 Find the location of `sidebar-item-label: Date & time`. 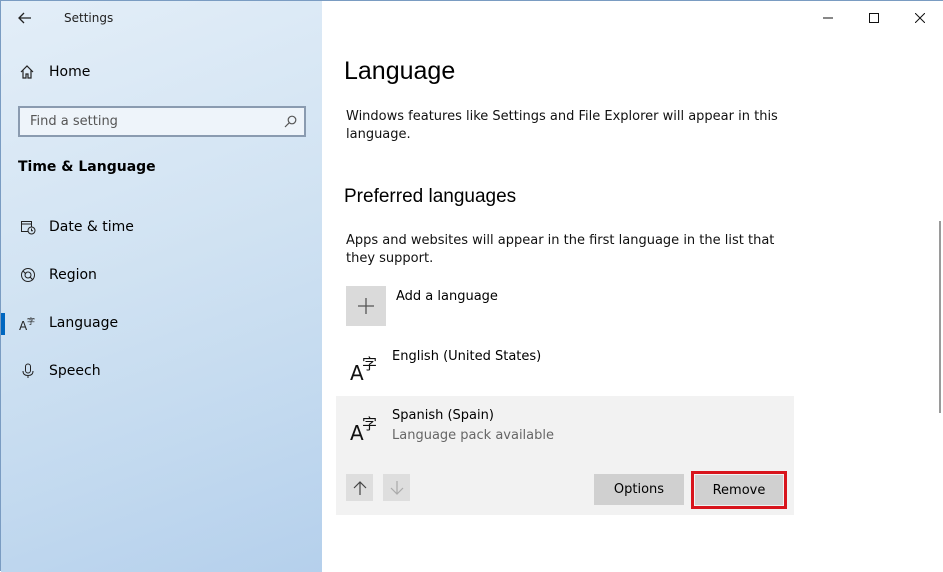

sidebar-item-label: Date & time is located at coordinates (91, 227).